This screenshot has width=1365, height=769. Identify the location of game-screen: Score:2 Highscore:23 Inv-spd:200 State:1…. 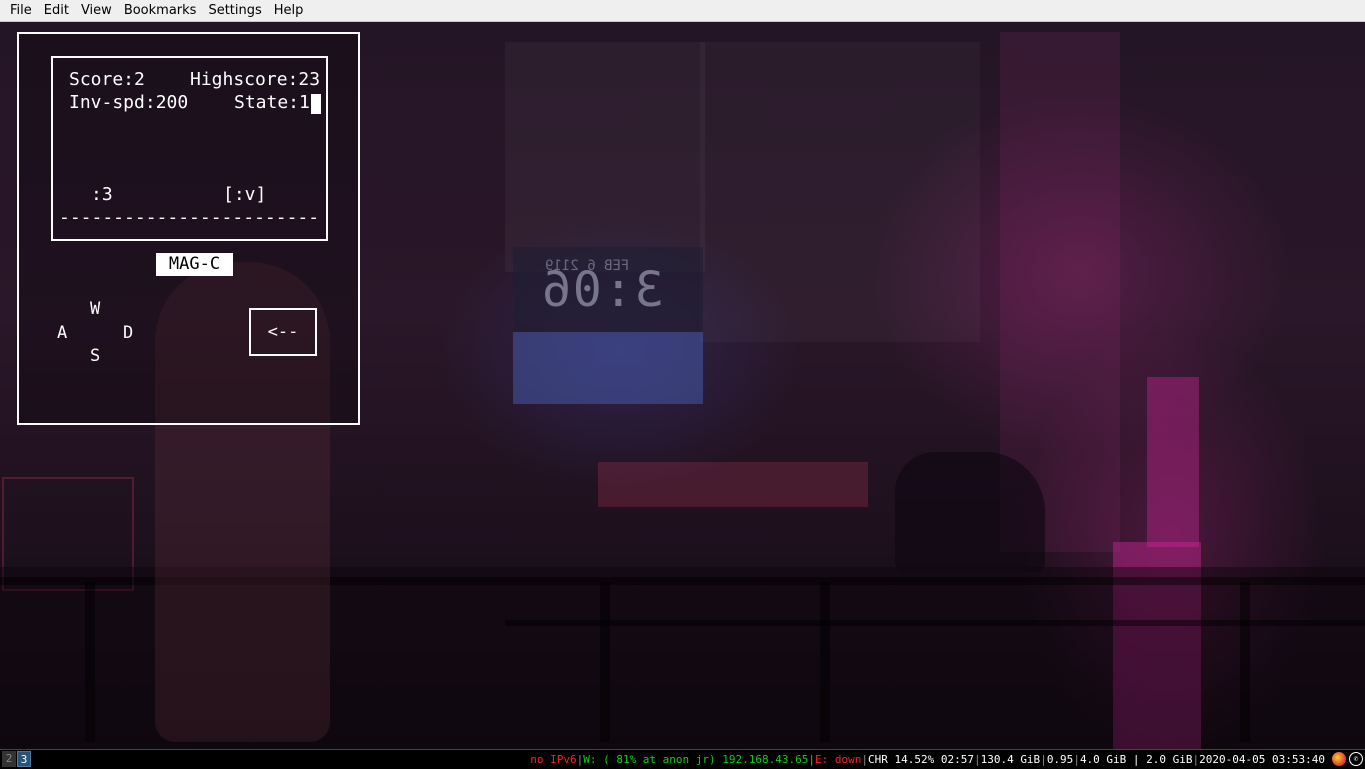
(189, 148).